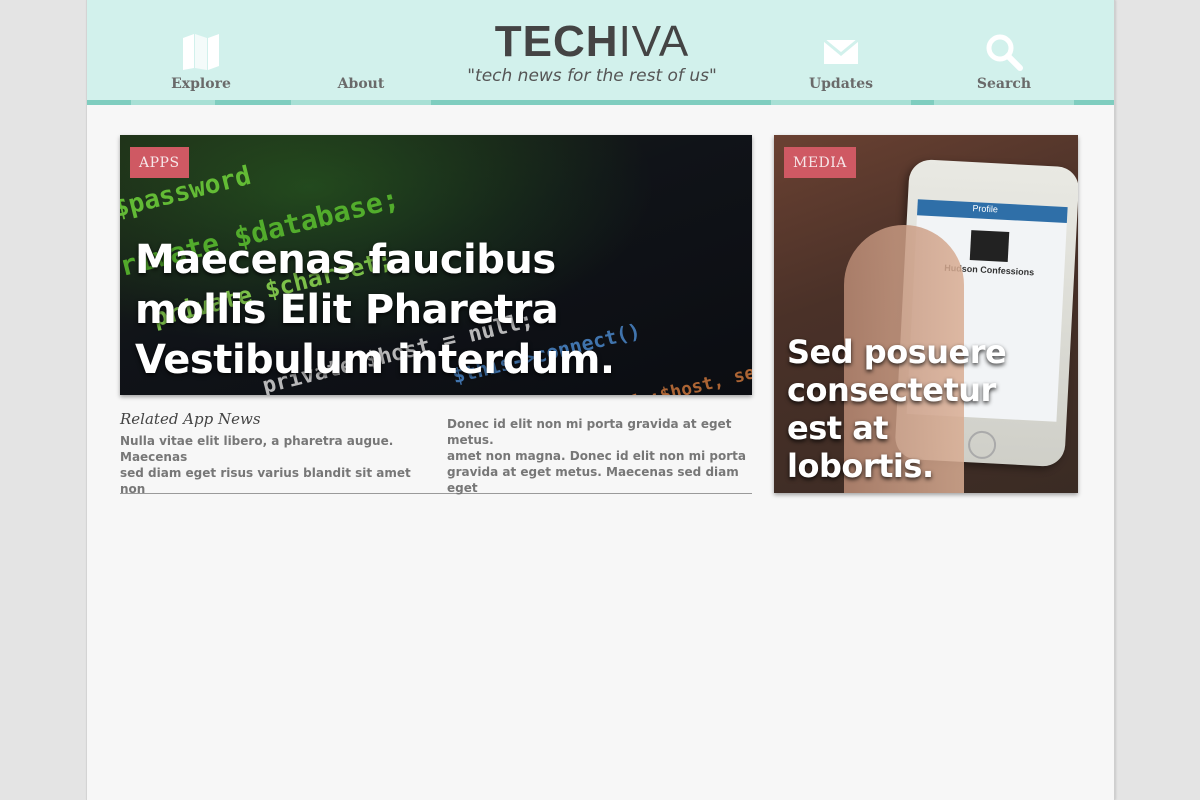 This screenshot has height=800, width=1200. Describe the element at coordinates (361, 50) in the screenshot. I see `nav-about: About` at that location.